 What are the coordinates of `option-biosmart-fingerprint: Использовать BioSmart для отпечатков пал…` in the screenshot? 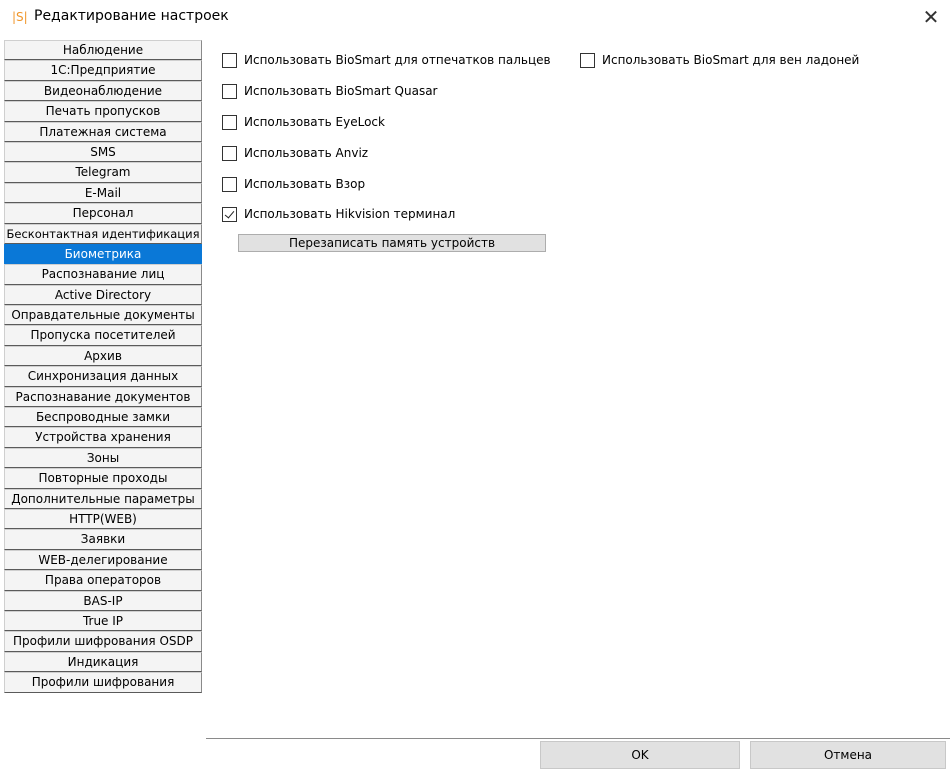 It's located at (386, 60).